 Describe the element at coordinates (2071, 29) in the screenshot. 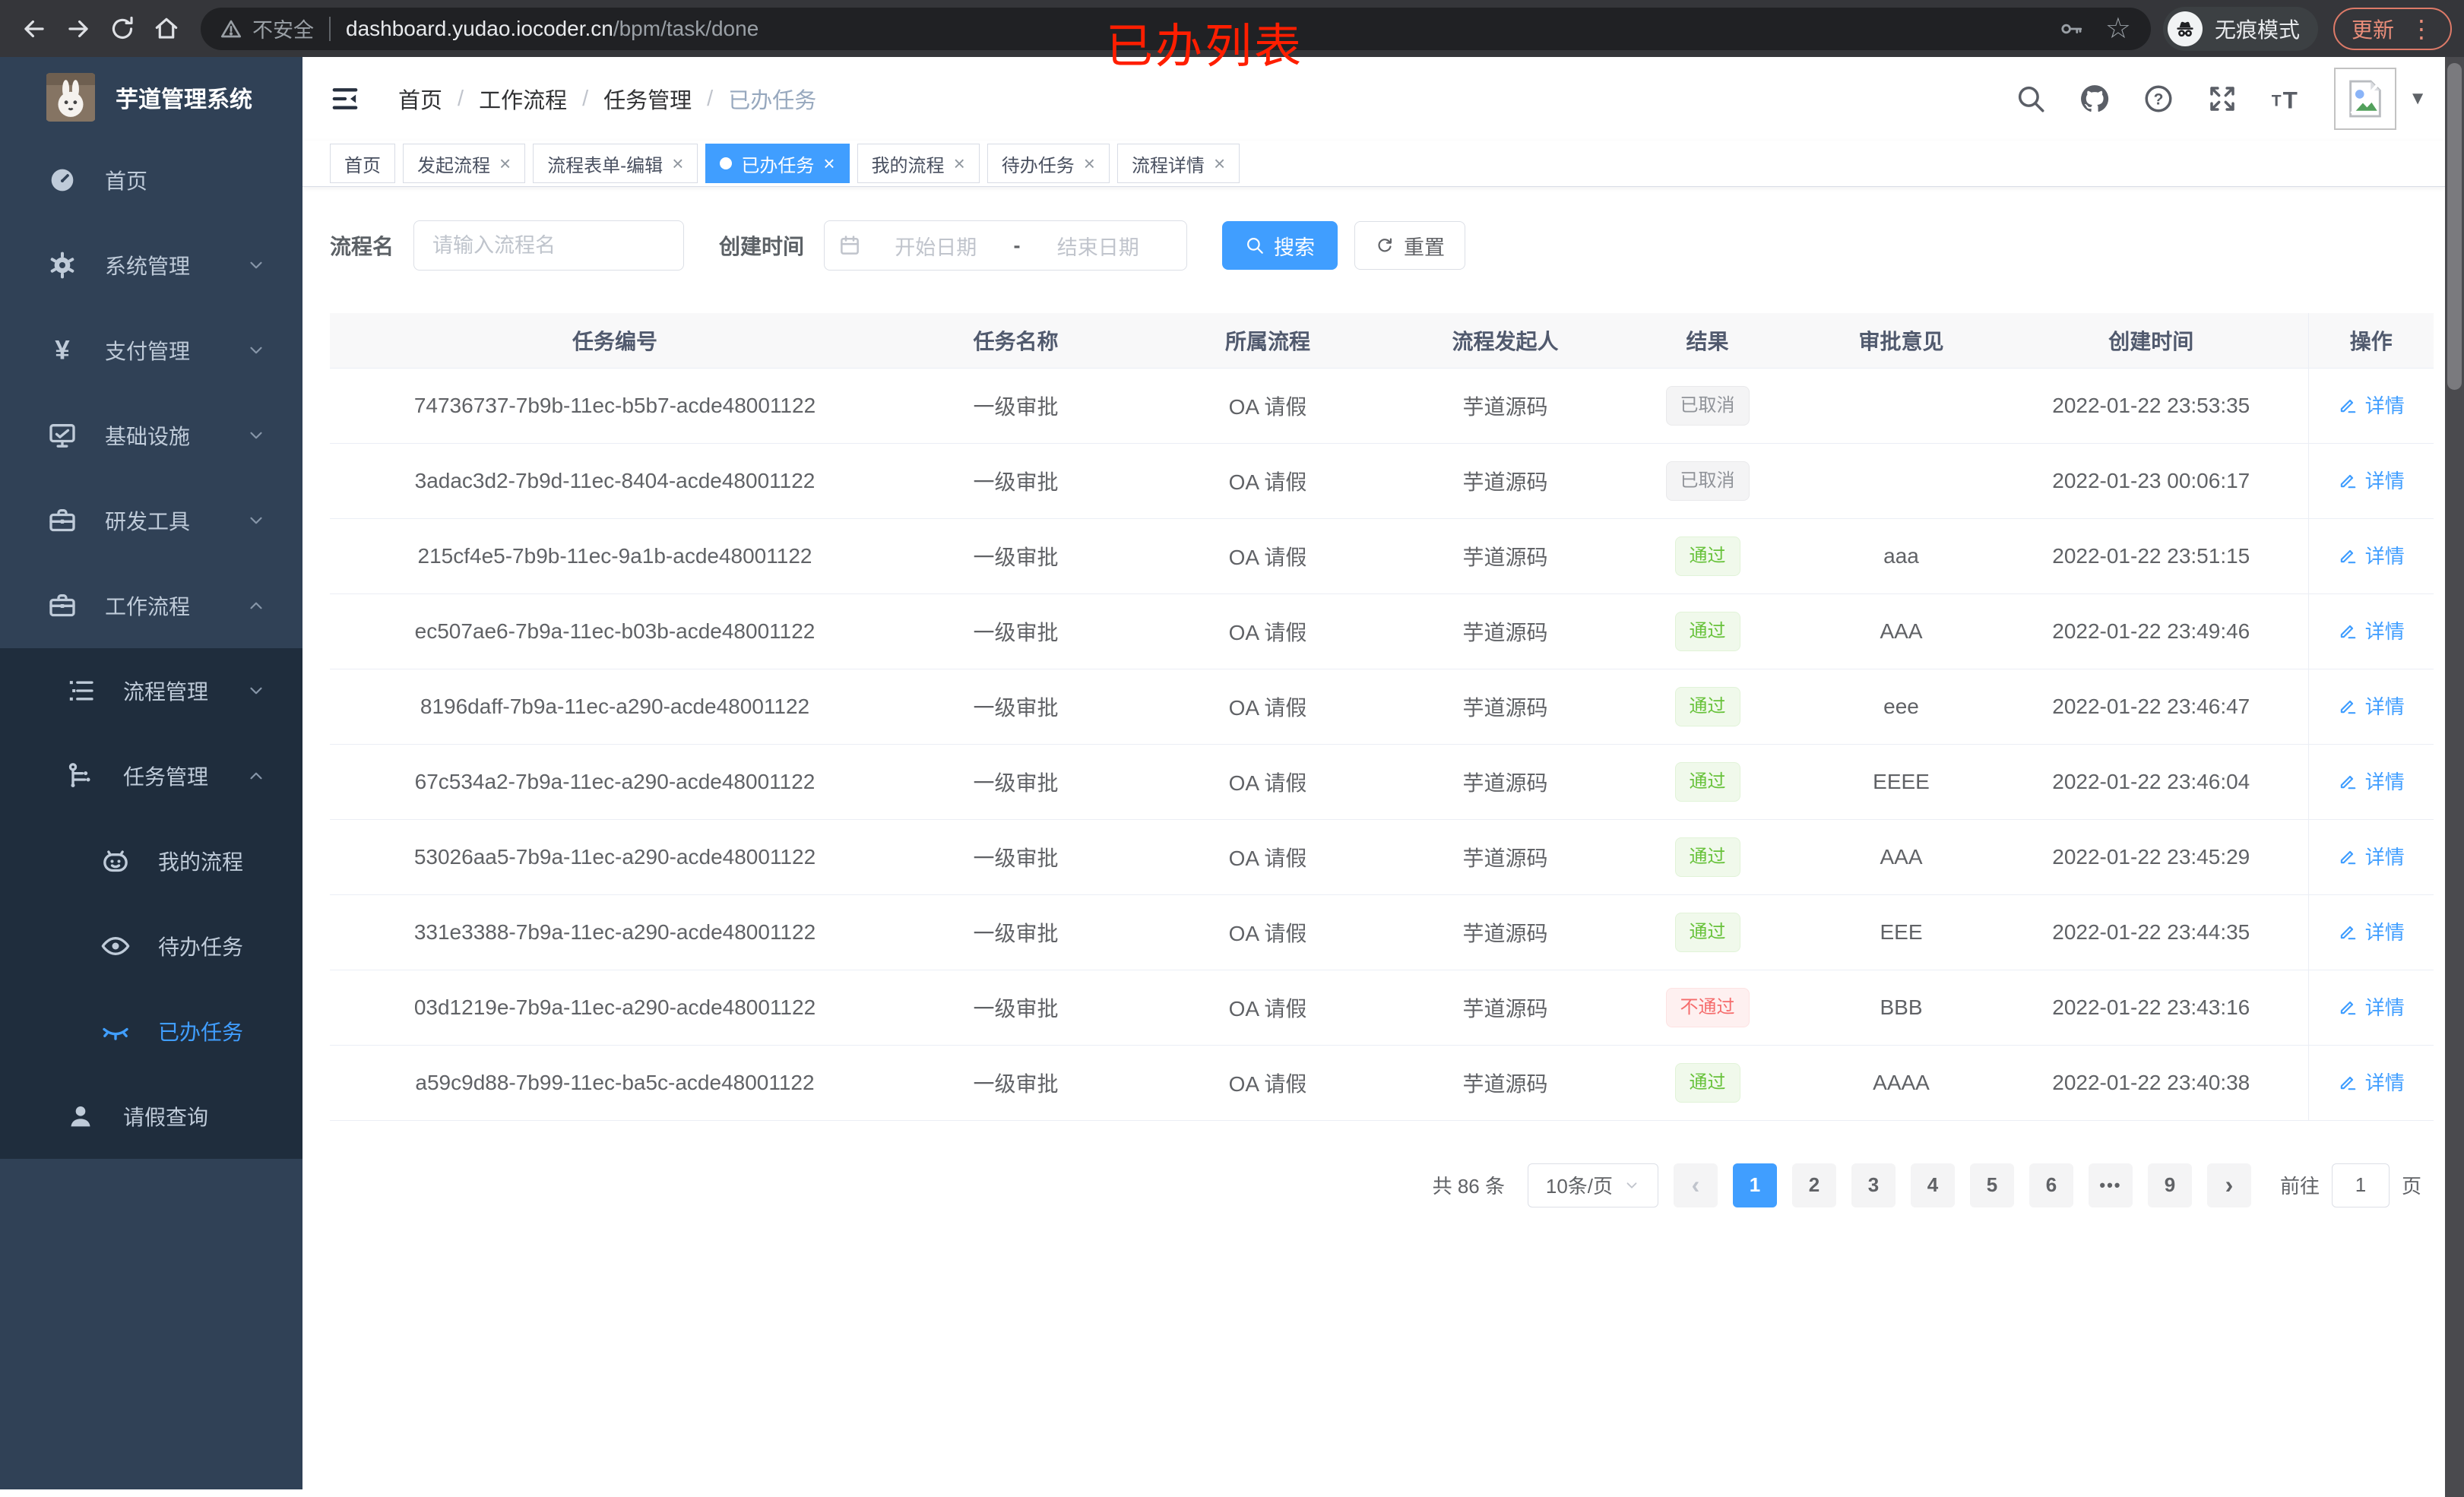

I see `password-key-icon` at that location.